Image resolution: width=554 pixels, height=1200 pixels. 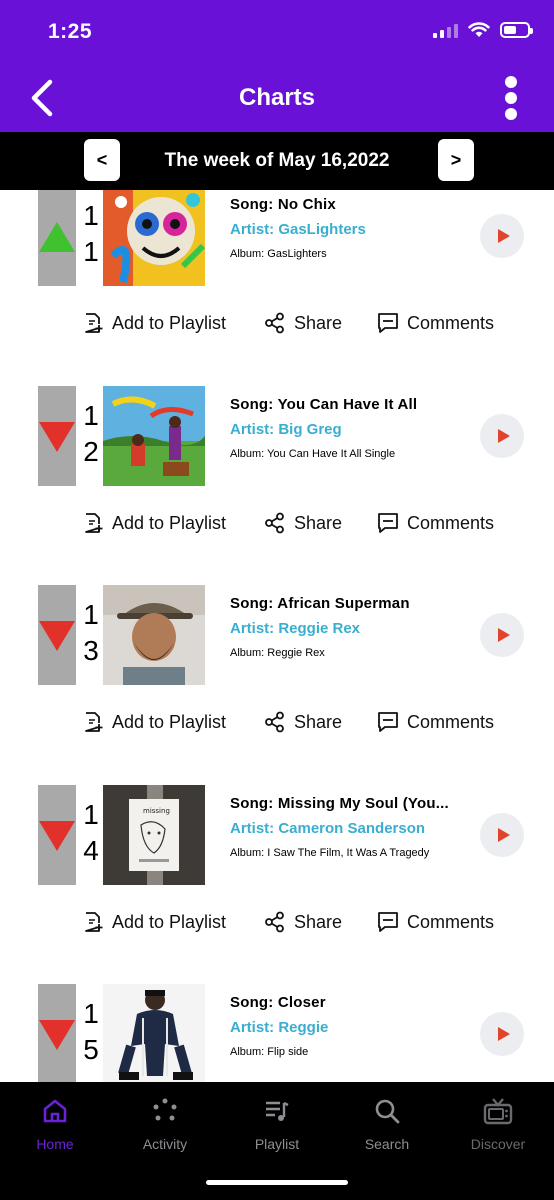 I want to click on activity-icon, so click(x=165, y=1109).